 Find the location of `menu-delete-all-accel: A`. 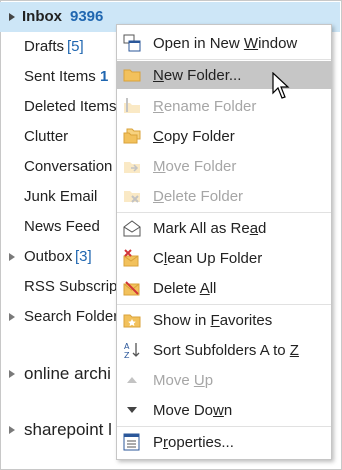

menu-delete-all-accel: A is located at coordinates (204, 288).